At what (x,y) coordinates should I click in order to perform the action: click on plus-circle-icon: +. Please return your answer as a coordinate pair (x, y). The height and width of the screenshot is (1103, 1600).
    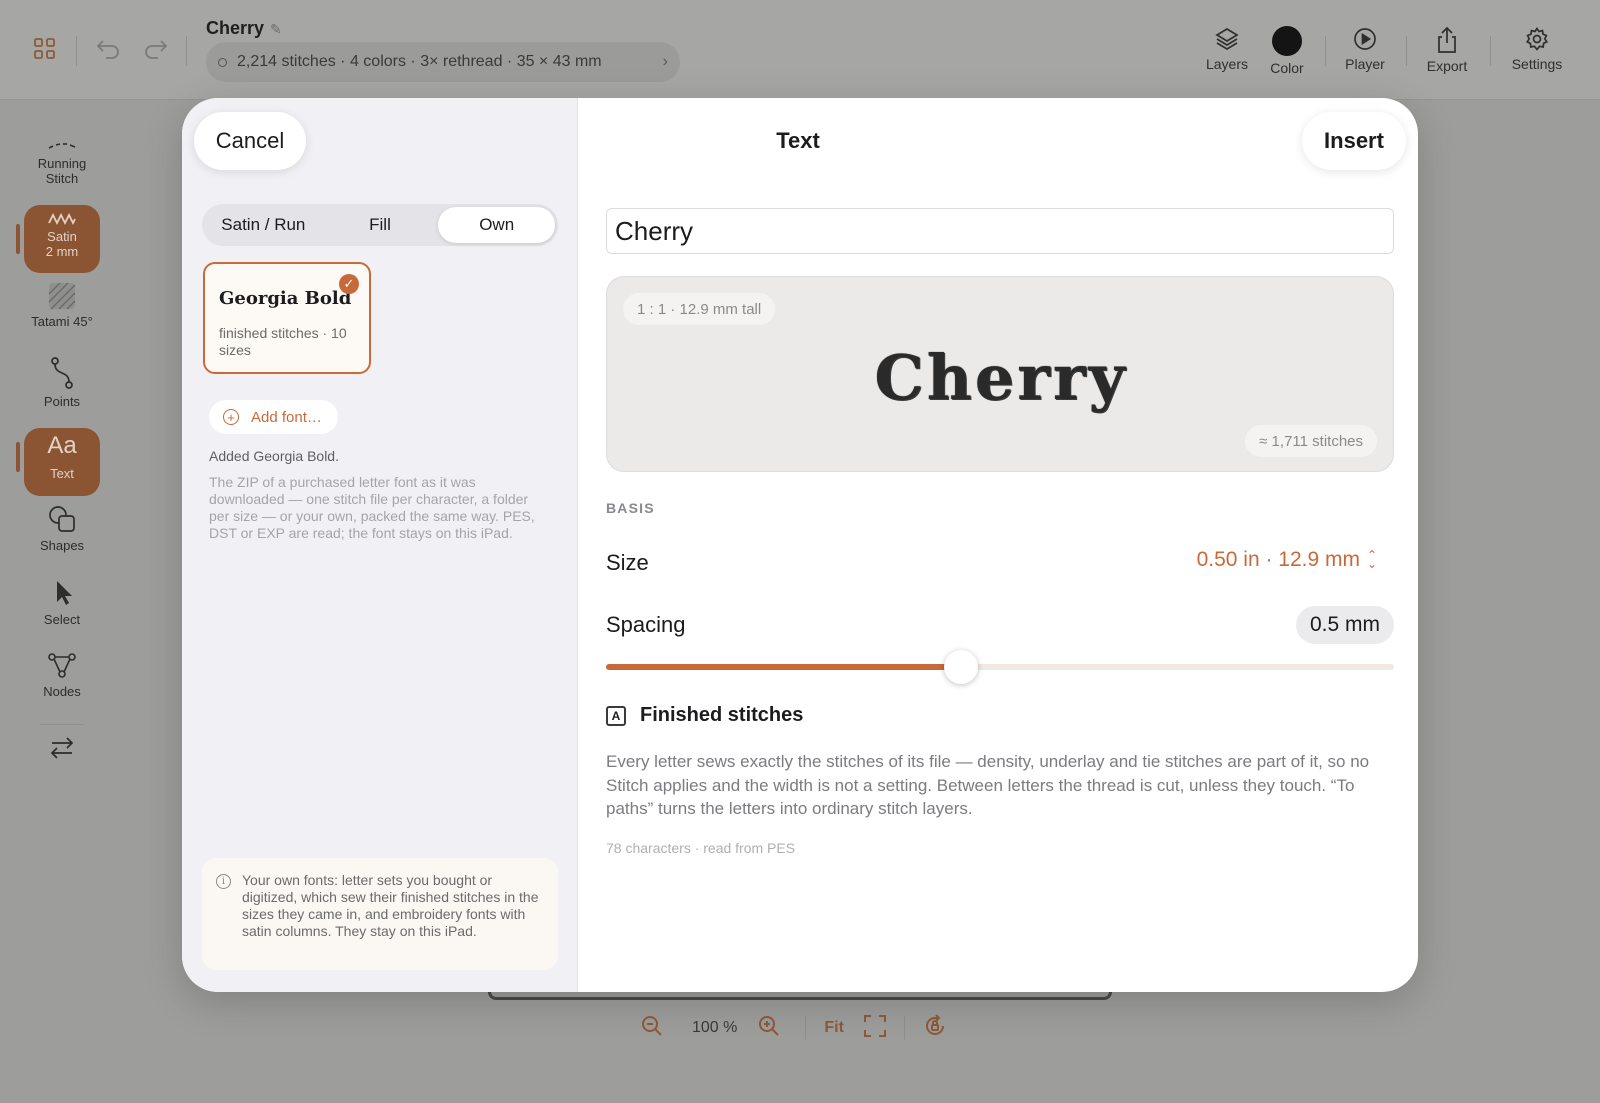
    Looking at the image, I should click on (231, 417).